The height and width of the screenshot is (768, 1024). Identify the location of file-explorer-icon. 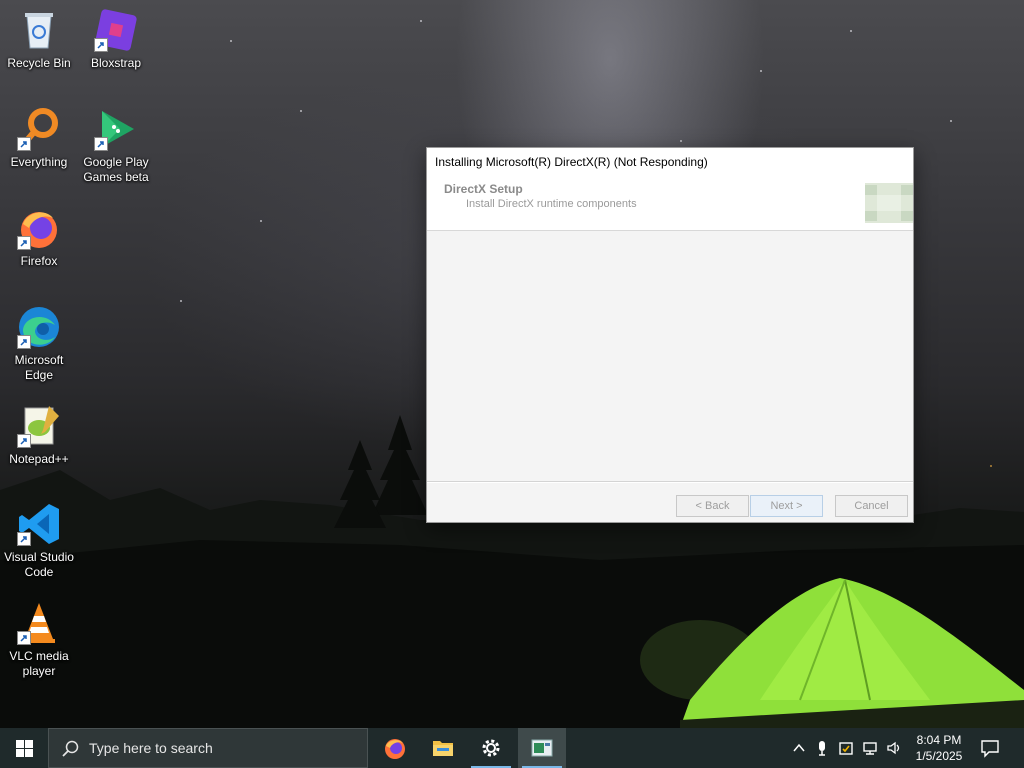
(443, 748).